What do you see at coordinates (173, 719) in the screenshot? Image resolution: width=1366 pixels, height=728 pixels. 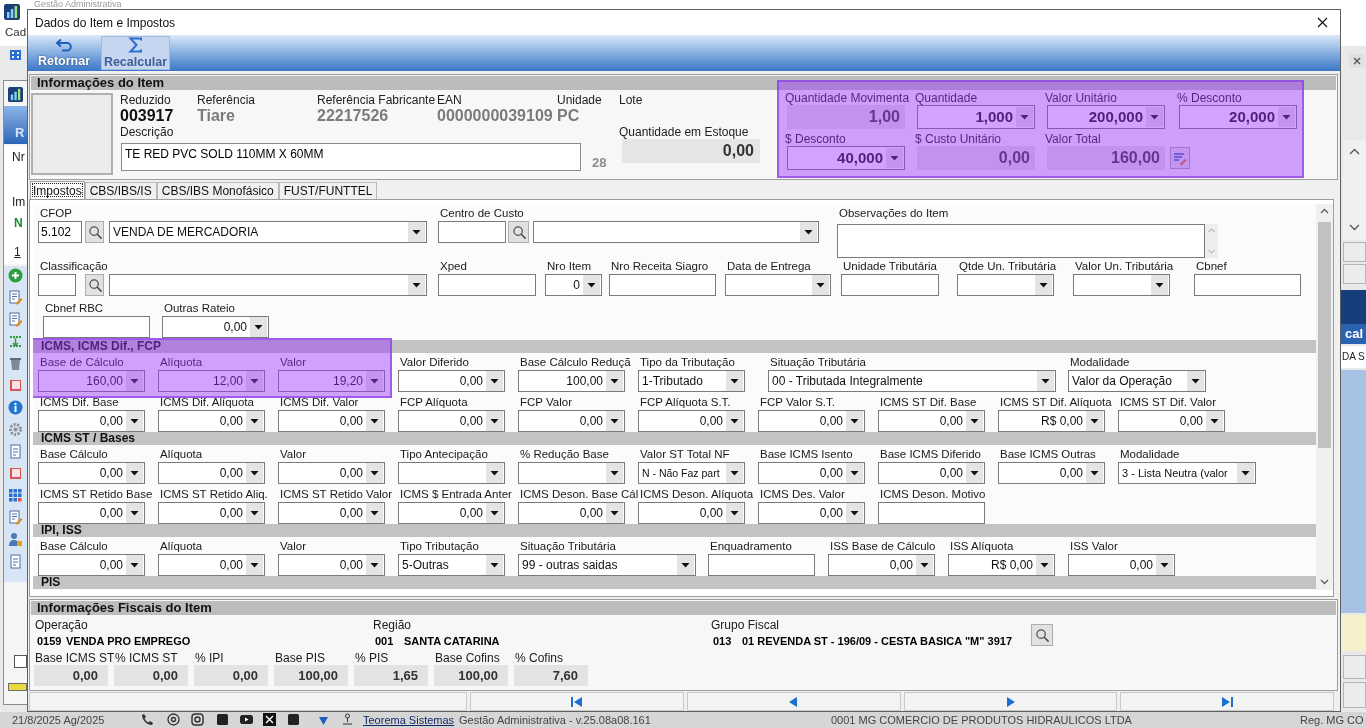 I see `target-icon` at bounding box center [173, 719].